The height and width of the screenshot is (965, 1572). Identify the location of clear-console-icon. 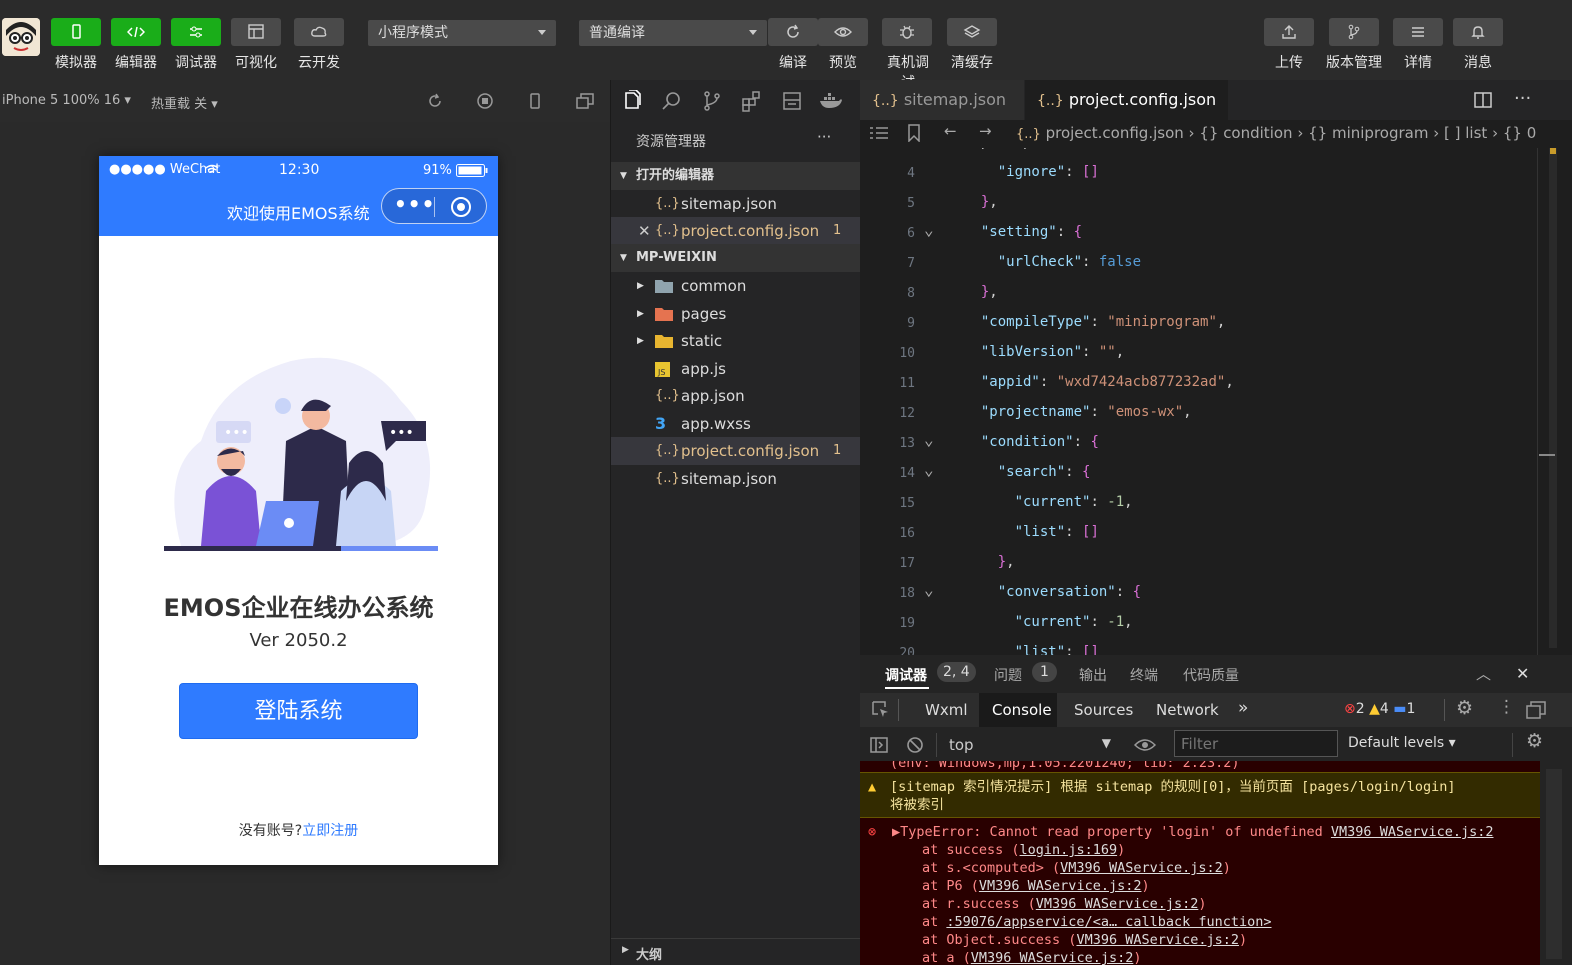
(915, 745).